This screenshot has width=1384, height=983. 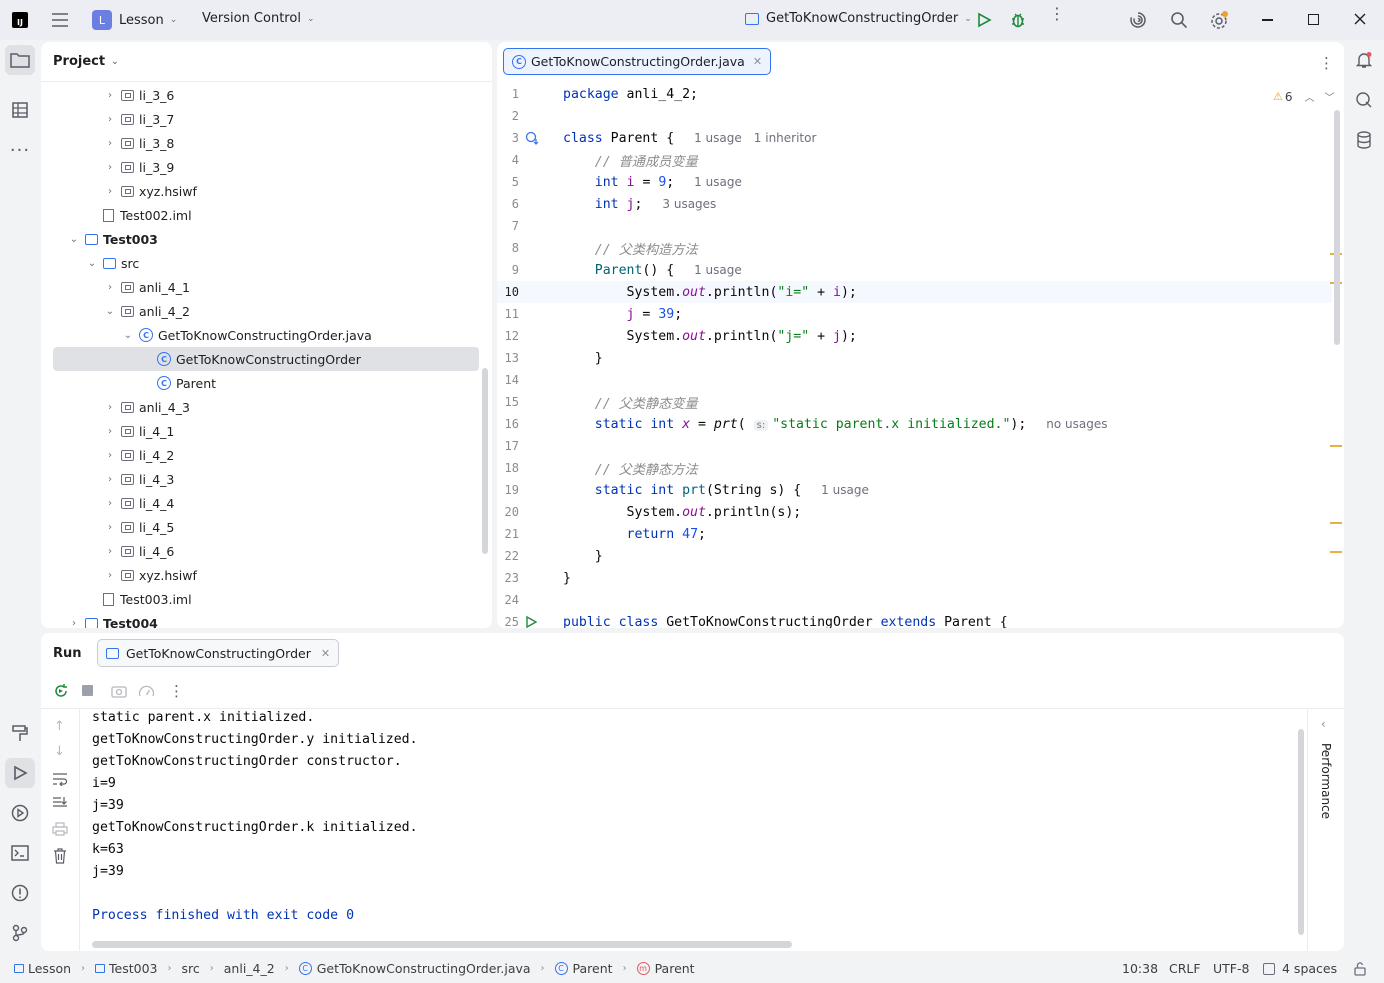 What do you see at coordinates (138, 479) in the screenshot?
I see `tree-item: › li_4_3` at bounding box center [138, 479].